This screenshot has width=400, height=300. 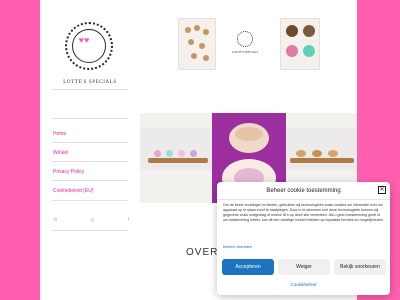 What do you see at coordinates (89, 46) in the screenshot?
I see `site-logo: ♥♥` at bounding box center [89, 46].